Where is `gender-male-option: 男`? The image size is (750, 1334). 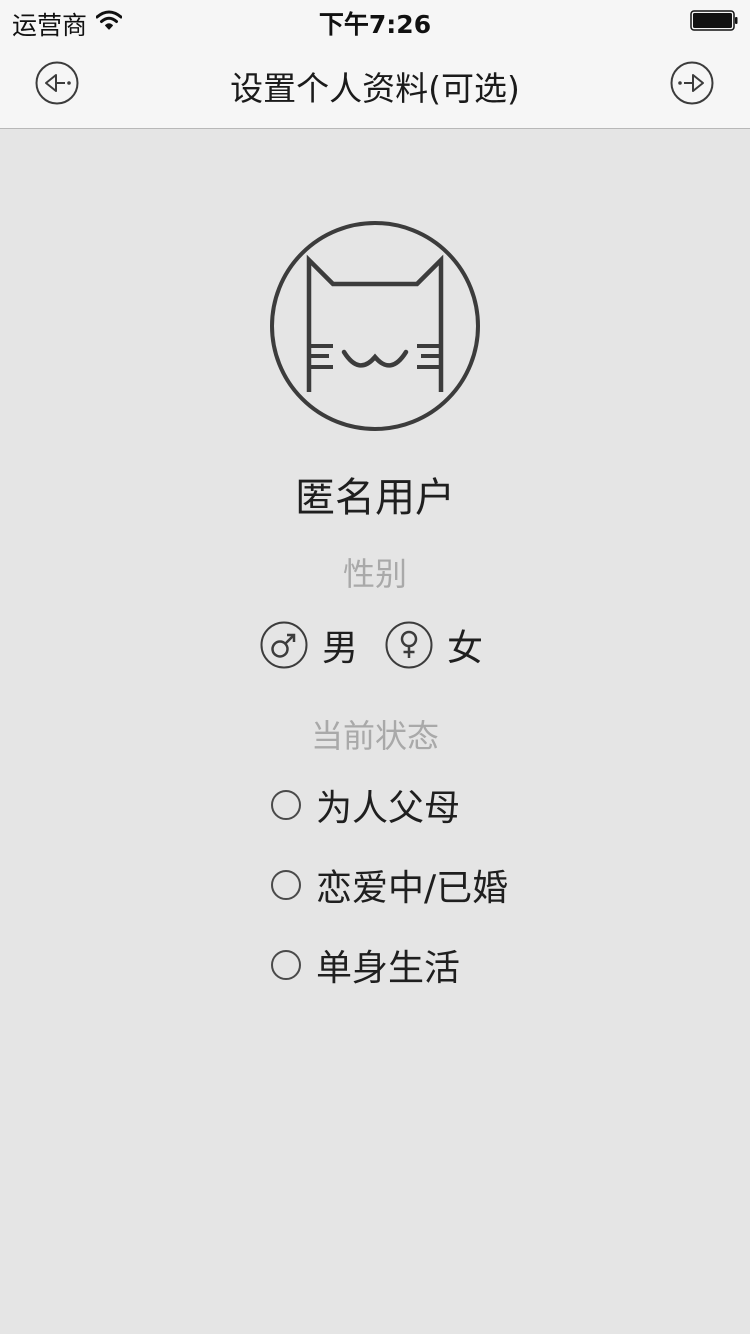
gender-male-option: 男 is located at coordinates (309, 645).